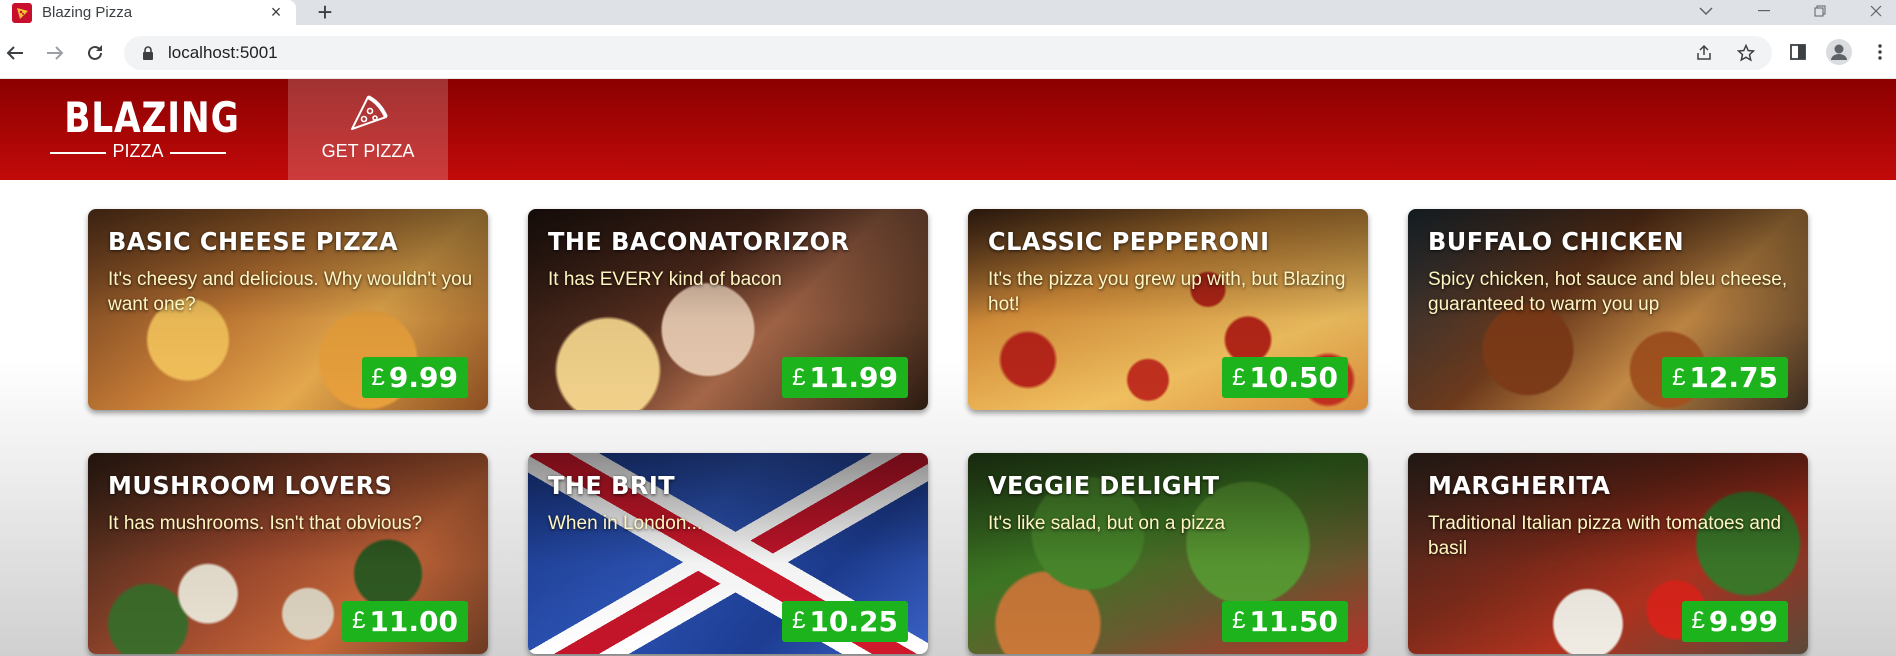 The image size is (1896, 656). What do you see at coordinates (198, 153) in the screenshot?
I see `logo-line-right` at bounding box center [198, 153].